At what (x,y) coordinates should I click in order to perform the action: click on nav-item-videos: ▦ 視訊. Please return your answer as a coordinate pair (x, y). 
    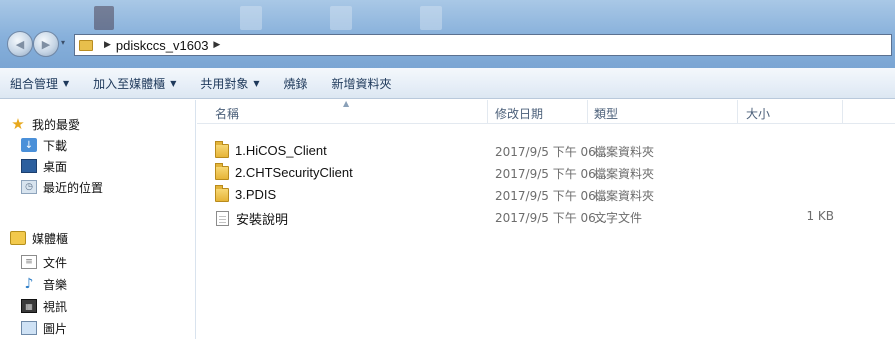
    Looking at the image, I should click on (44, 306).